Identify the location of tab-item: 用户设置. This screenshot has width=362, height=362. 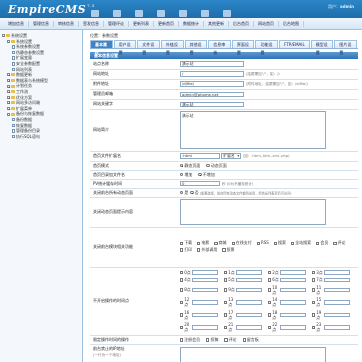
(125, 47).